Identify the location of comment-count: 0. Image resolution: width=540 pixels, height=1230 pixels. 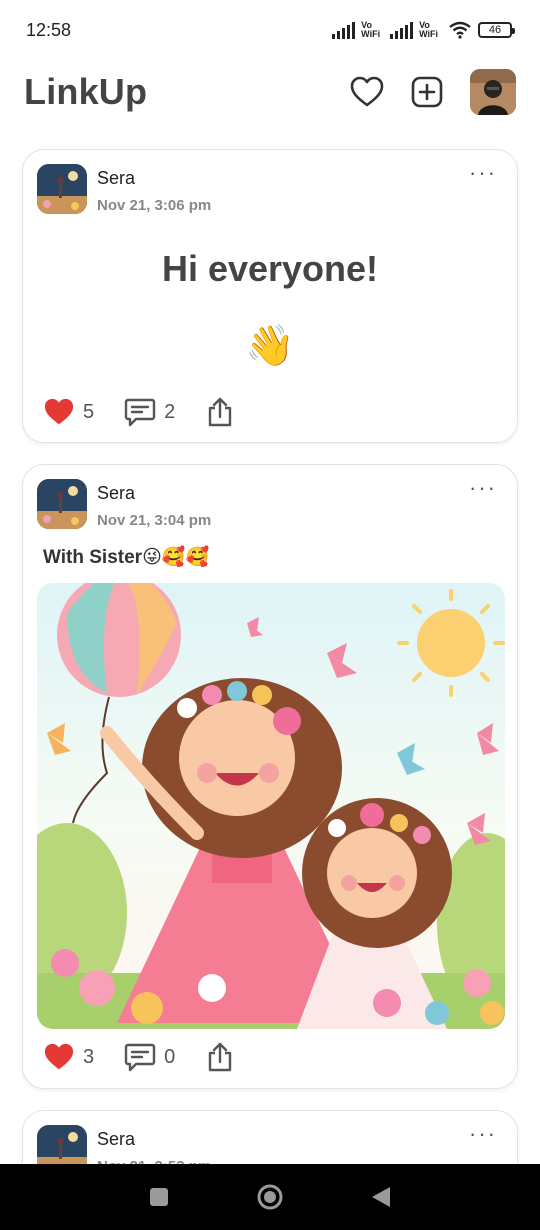
(170, 1056).